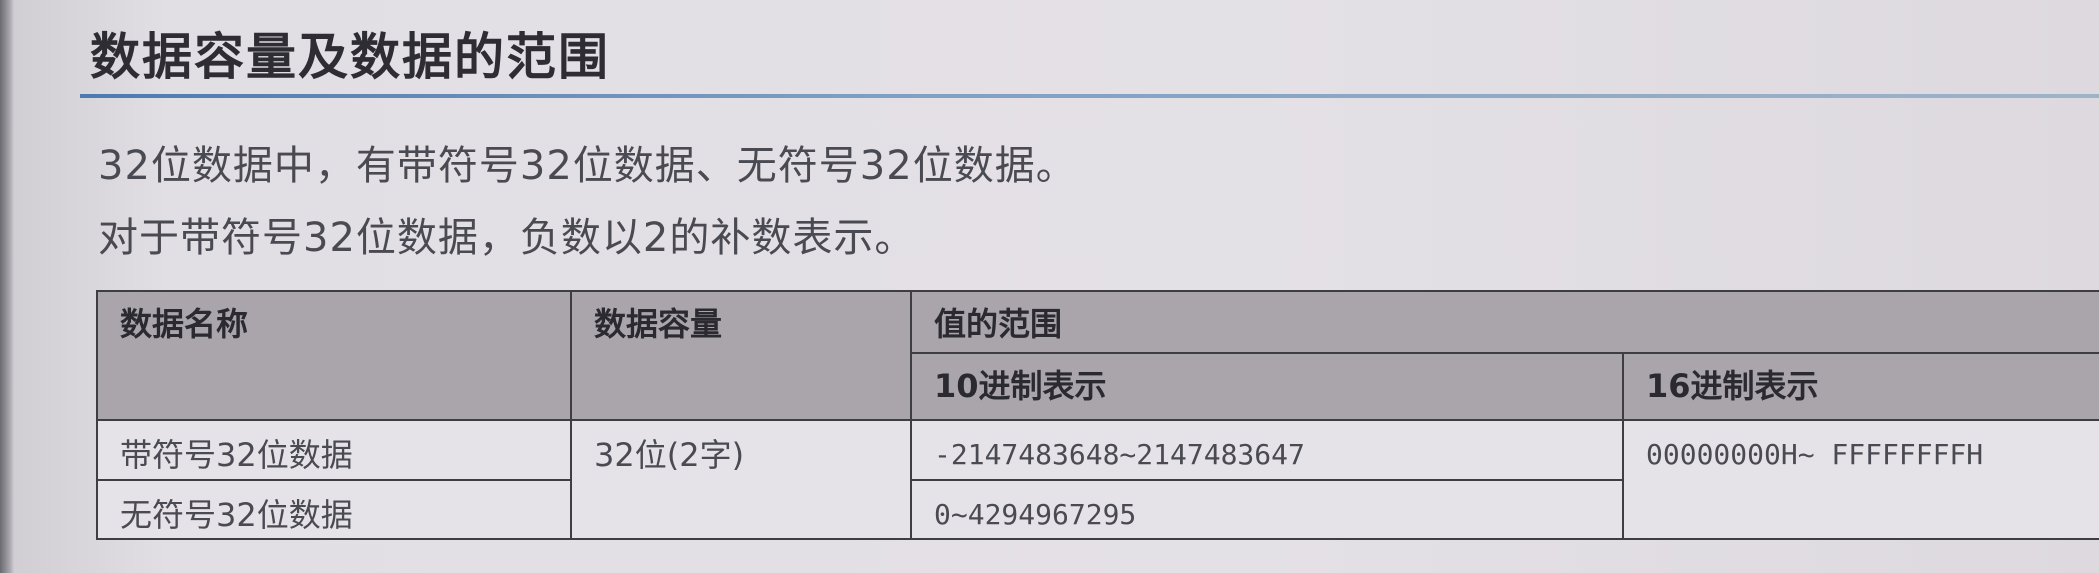 The width and height of the screenshot is (2099, 573). What do you see at coordinates (1505, 323) in the screenshot?
I see `header-value-range: 值的范围` at bounding box center [1505, 323].